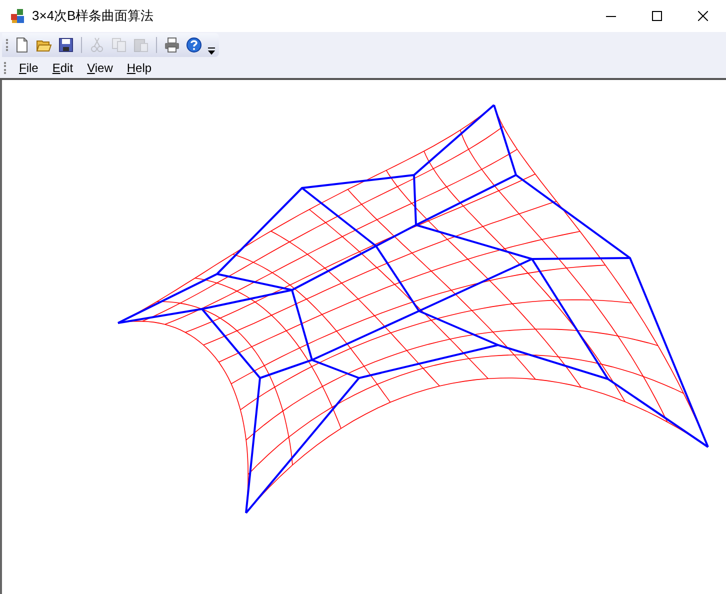  Describe the element at coordinates (139, 68) in the screenshot. I see `menu-item: Help` at that location.